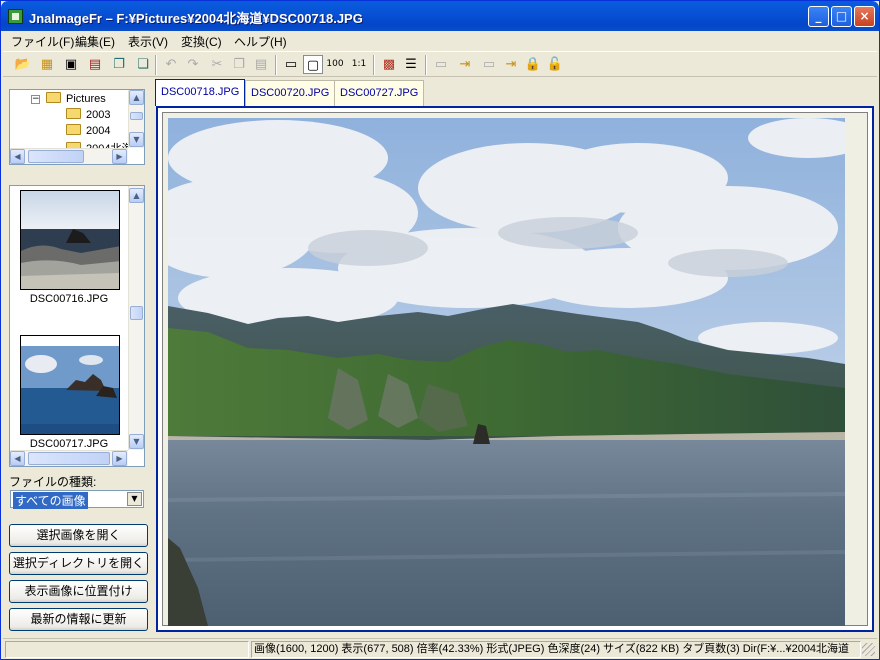 Image resolution: width=880 pixels, height=660 pixels. Describe the element at coordinates (78, 619) in the screenshot. I see `refresh-button: 最新の情報に更新` at that location.